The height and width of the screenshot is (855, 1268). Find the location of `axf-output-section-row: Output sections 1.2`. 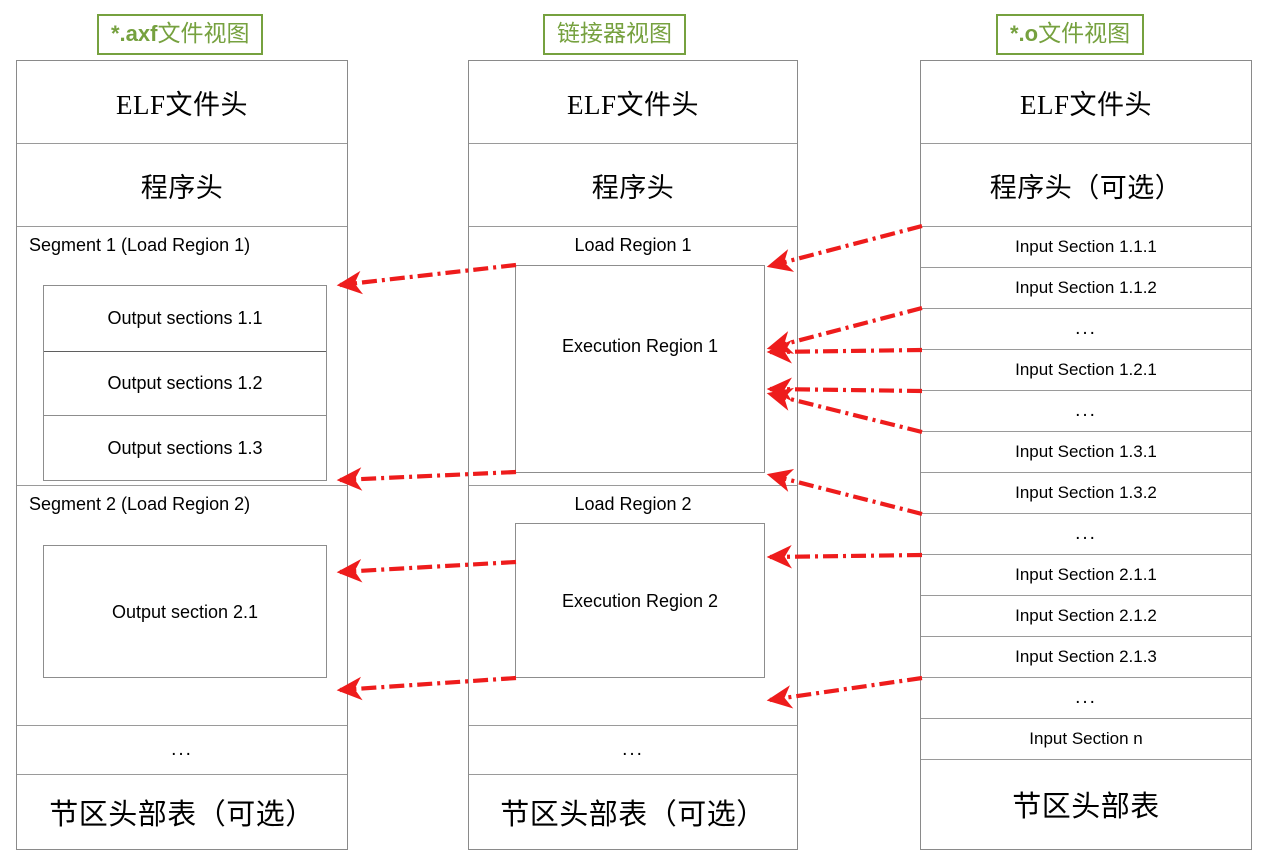

axf-output-section-row: Output sections 1.2 is located at coordinates (185, 384).